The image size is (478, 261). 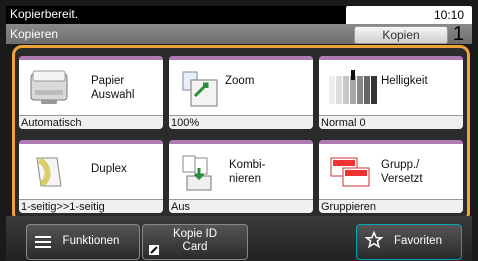 What do you see at coordinates (391, 92) in the screenshot?
I see `tile-brightness: Helligkeit Normal 0` at bounding box center [391, 92].